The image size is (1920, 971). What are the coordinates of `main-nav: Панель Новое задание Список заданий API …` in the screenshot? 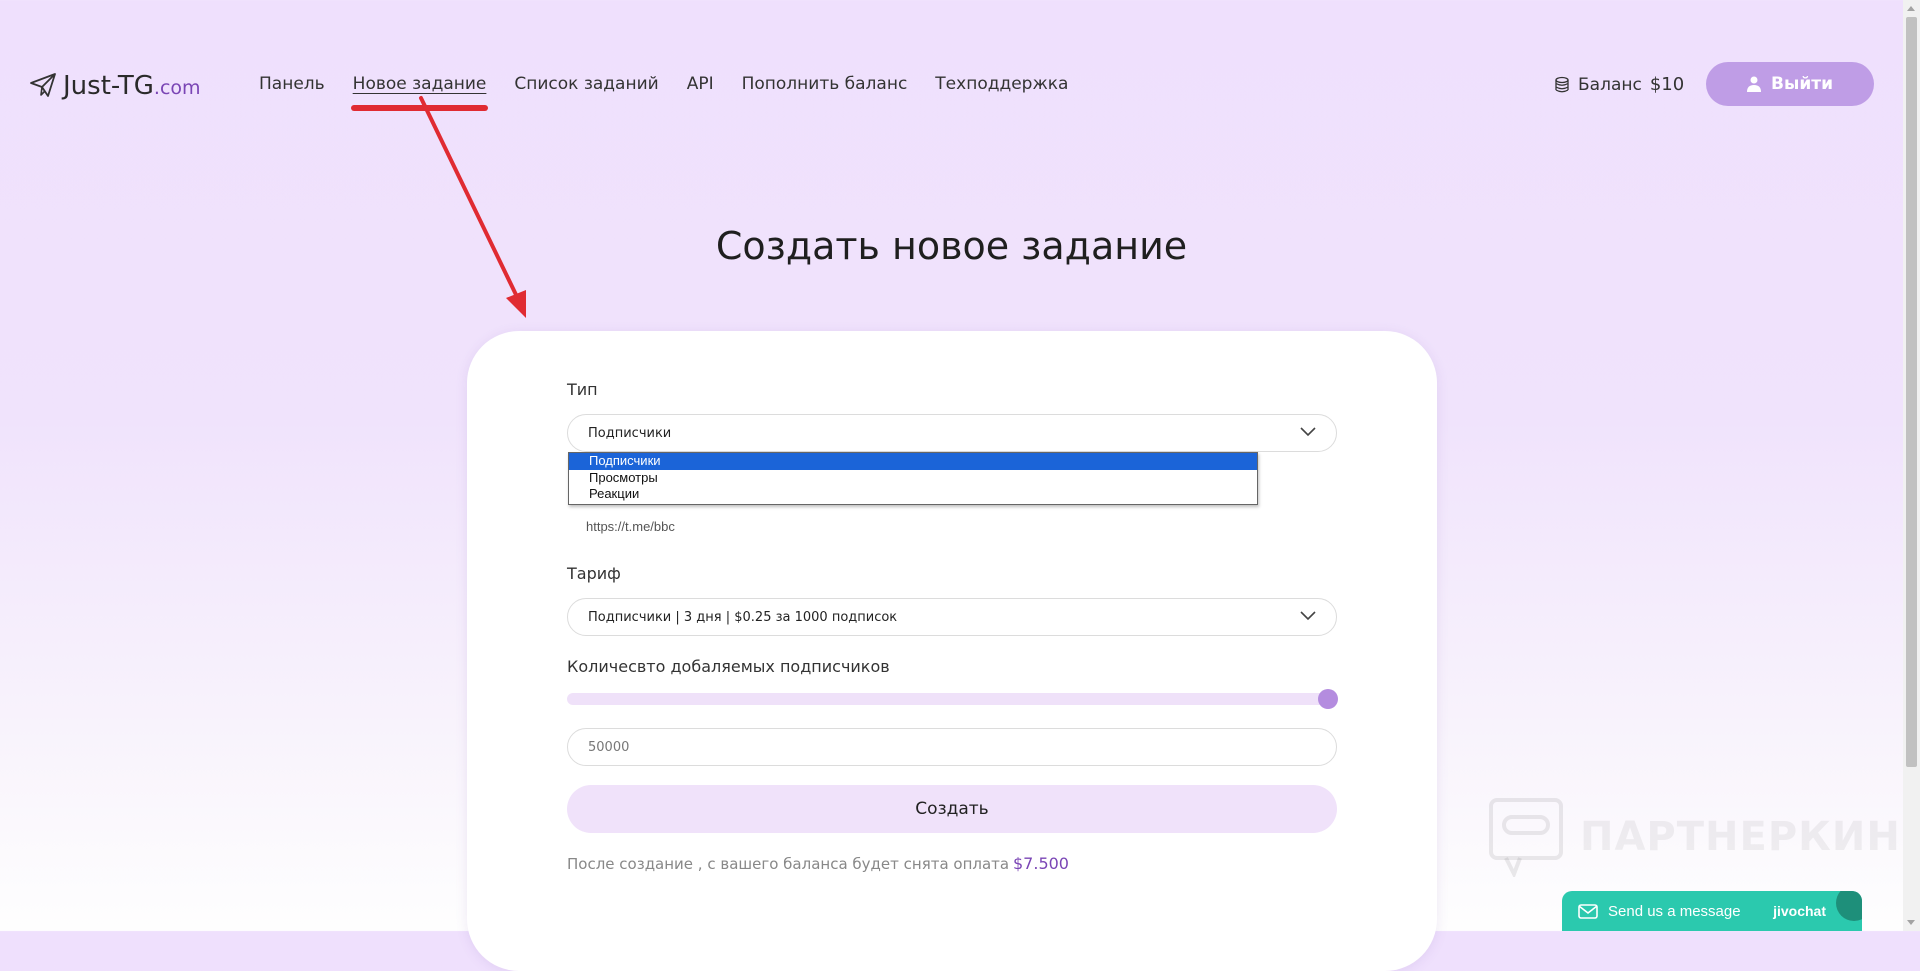 It's located at (677, 92).